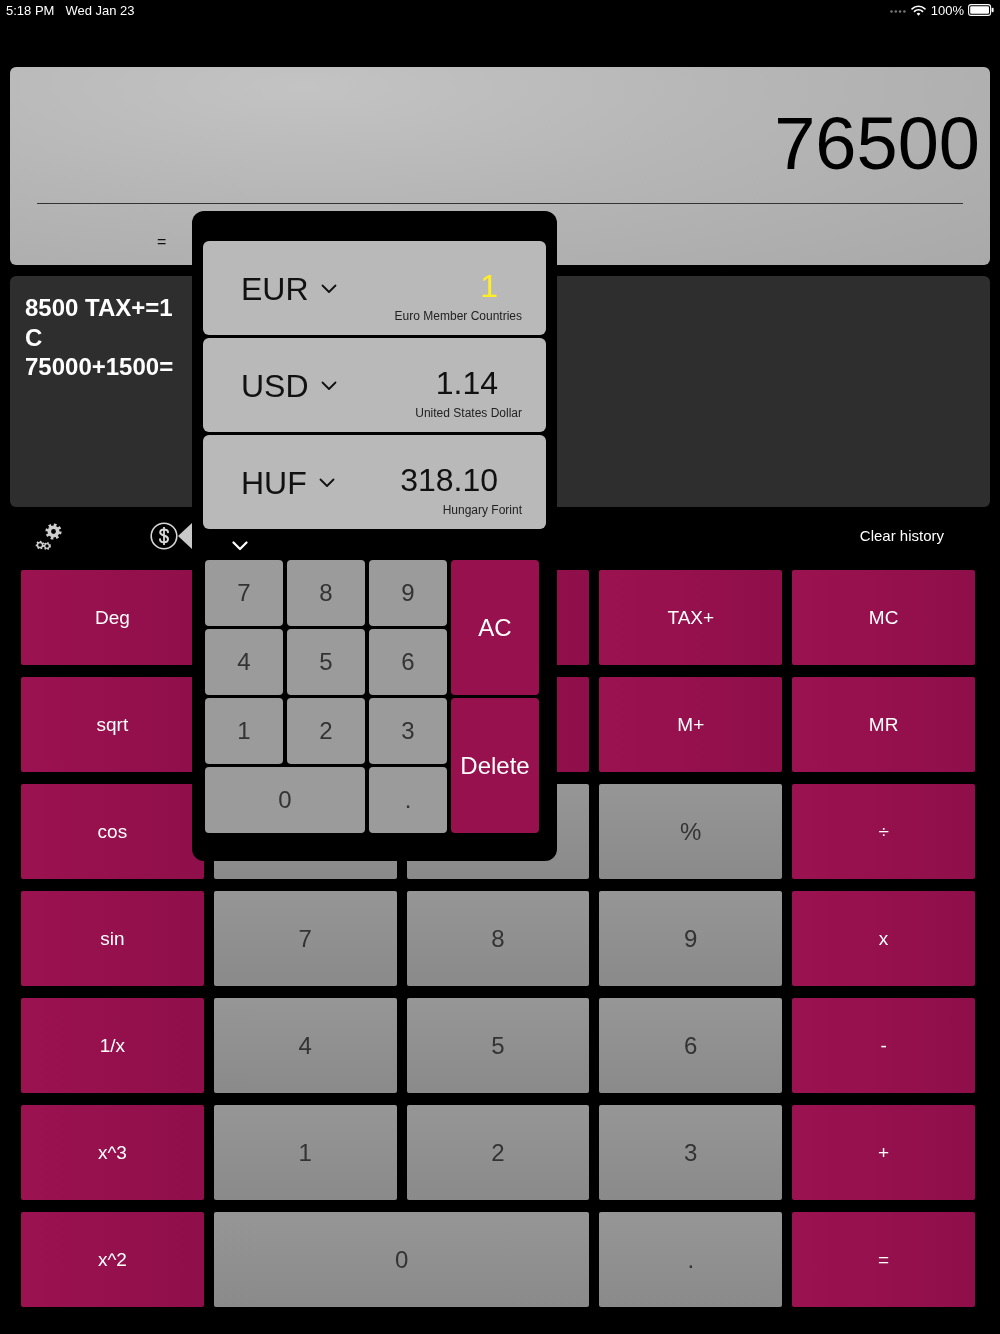 The width and height of the screenshot is (1000, 1334). What do you see at coordinates (918, 10) in the screenshot?
I see `wifi-icon` at bounding box center [918, 10].